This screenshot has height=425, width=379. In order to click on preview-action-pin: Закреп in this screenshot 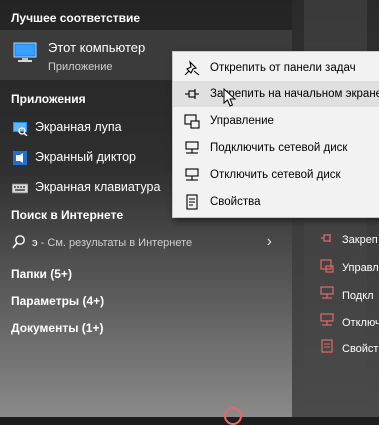, I will do `click(360, 240)`.